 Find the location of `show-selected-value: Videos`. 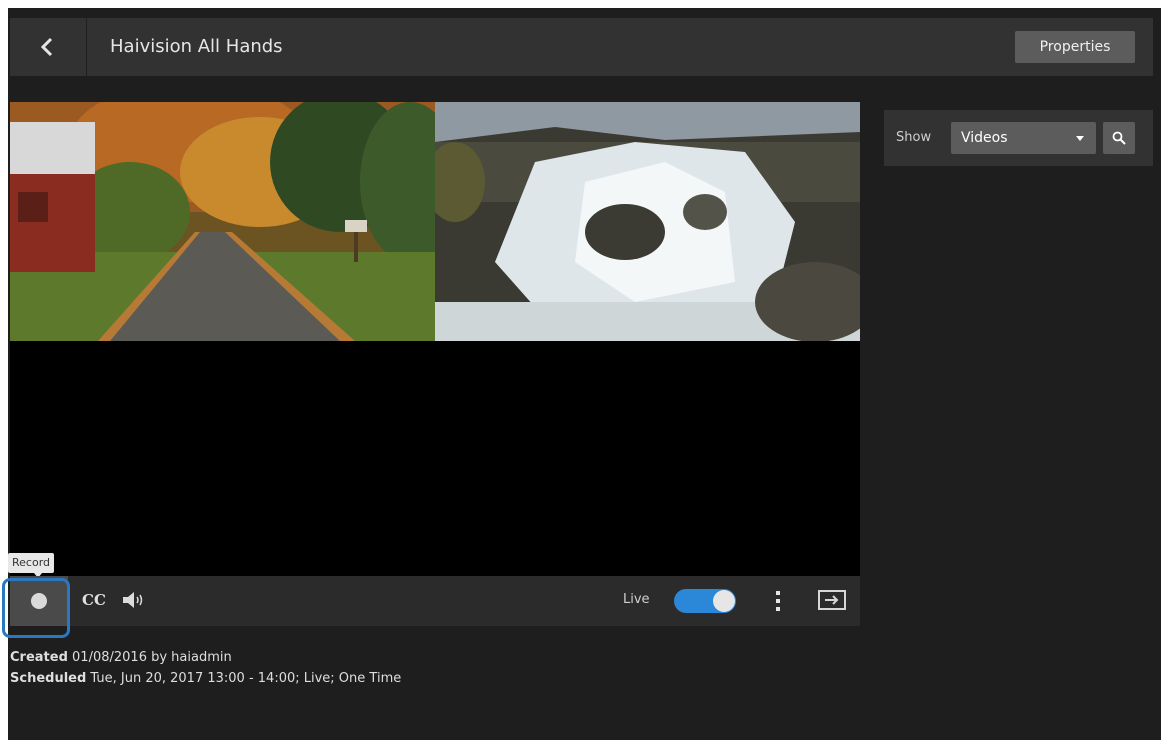

show-selected-value: Videos is located at coordinates (984, 138).